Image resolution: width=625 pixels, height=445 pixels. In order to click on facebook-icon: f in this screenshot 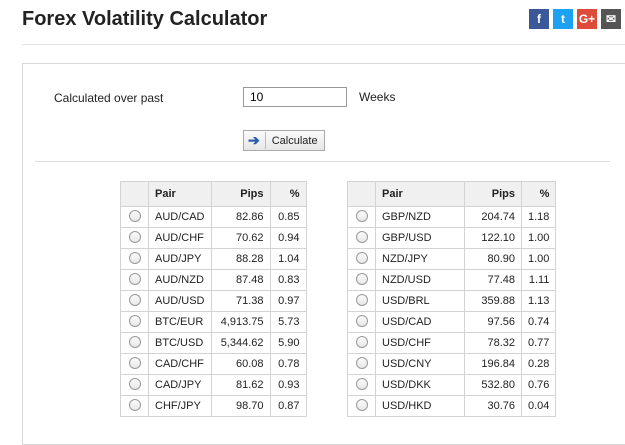, I will do `click(539, 19)`.